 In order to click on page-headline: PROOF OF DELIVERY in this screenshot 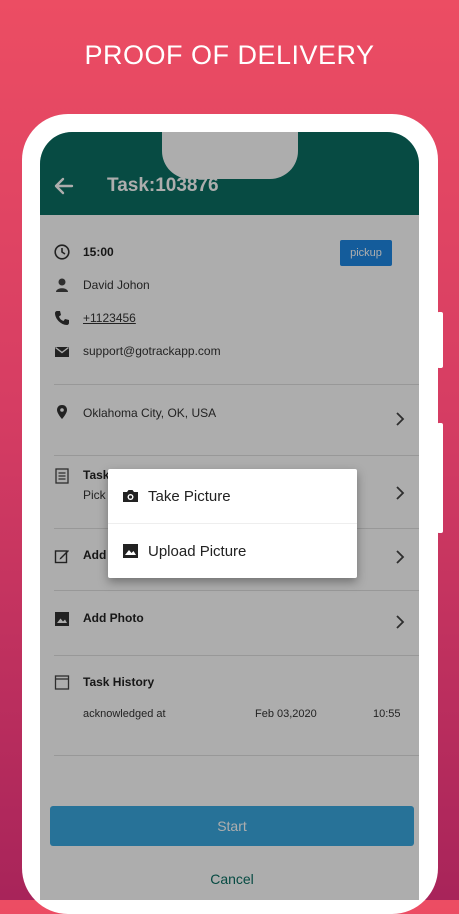, I will do `click(229, 55)`.